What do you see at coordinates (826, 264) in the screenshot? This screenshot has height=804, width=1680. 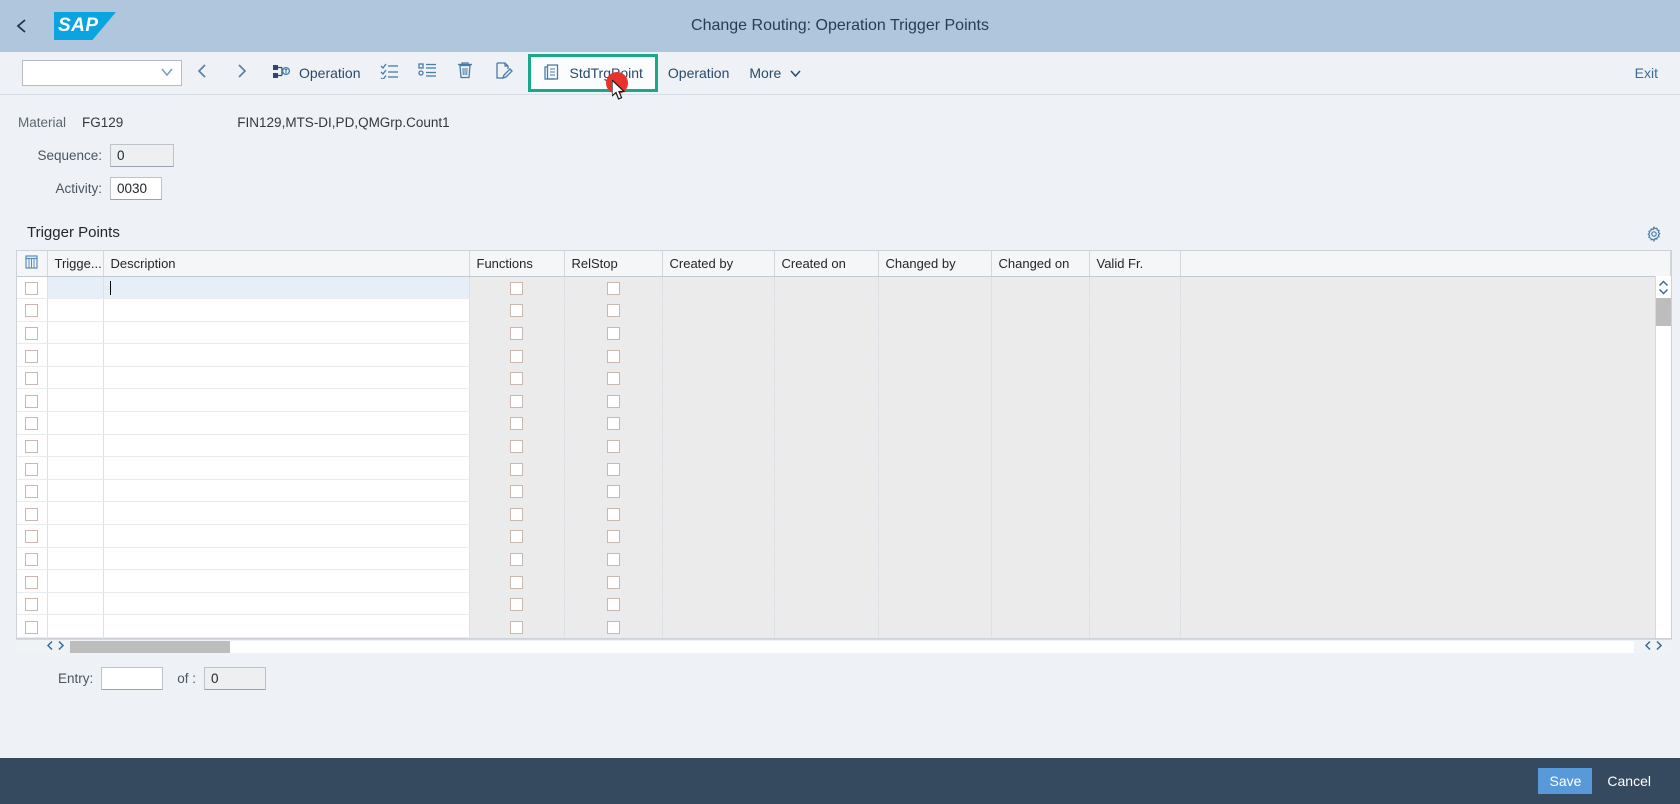 I see `column-header-created-on: Created on` at bounding box center [826, 264].